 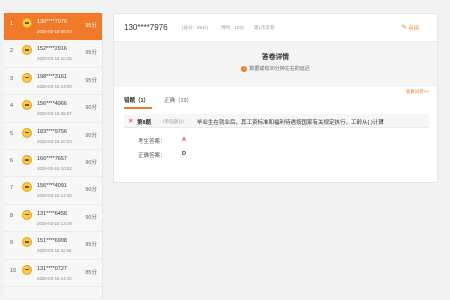 What do you see at coordinates (52, 186) in the screenshot?
I see `phone-number: 156****4091` at bounding box center [52, 186].